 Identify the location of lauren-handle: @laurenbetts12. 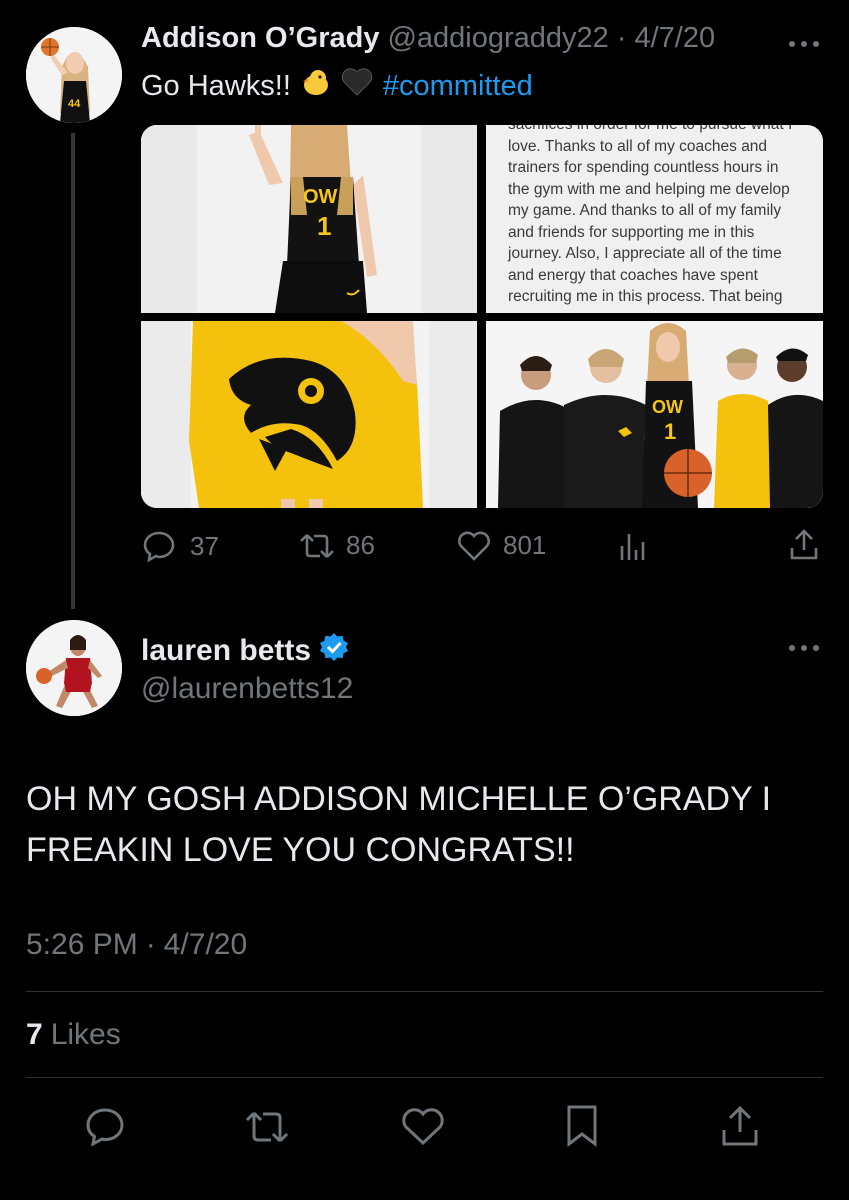
(247, 689).